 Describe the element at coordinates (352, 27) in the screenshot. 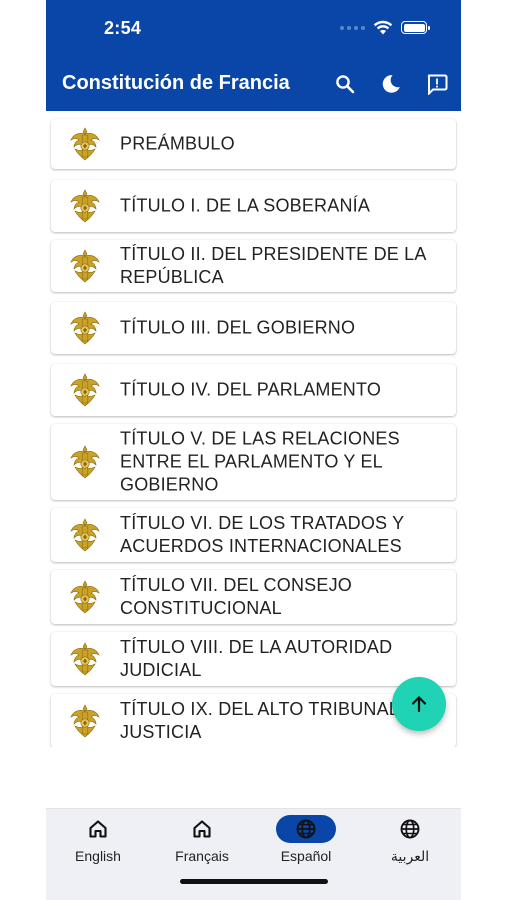

I see `cellular-signal-icon` at that location.